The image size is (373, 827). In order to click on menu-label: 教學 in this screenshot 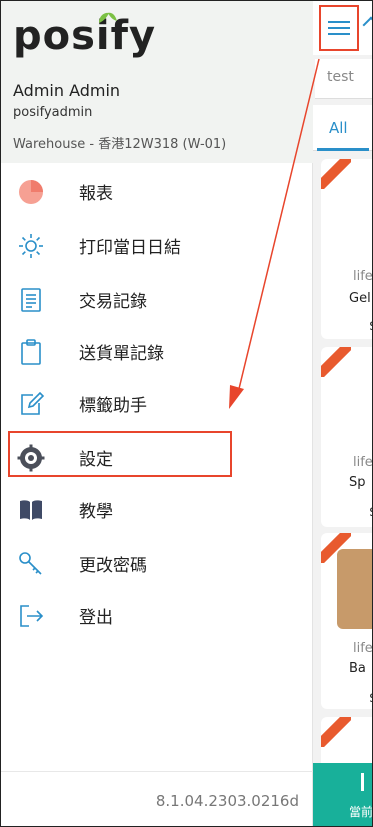, I will do `click(96, 511)`.